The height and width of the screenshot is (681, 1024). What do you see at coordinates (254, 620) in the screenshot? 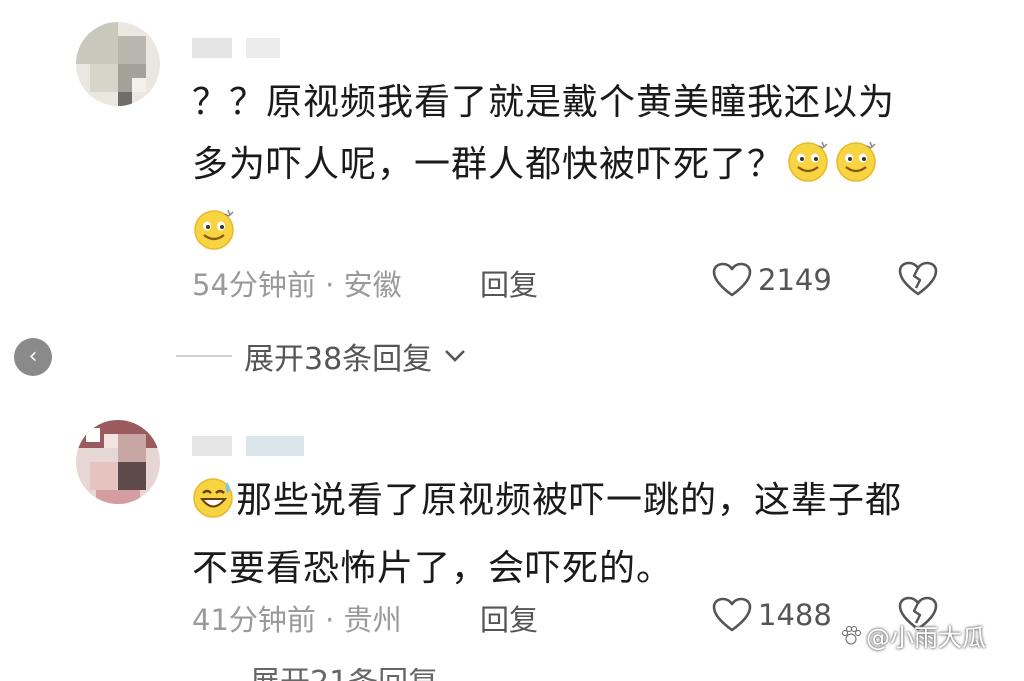
I see `comment-time: 41分钟前` at bounding box center [254, 620].